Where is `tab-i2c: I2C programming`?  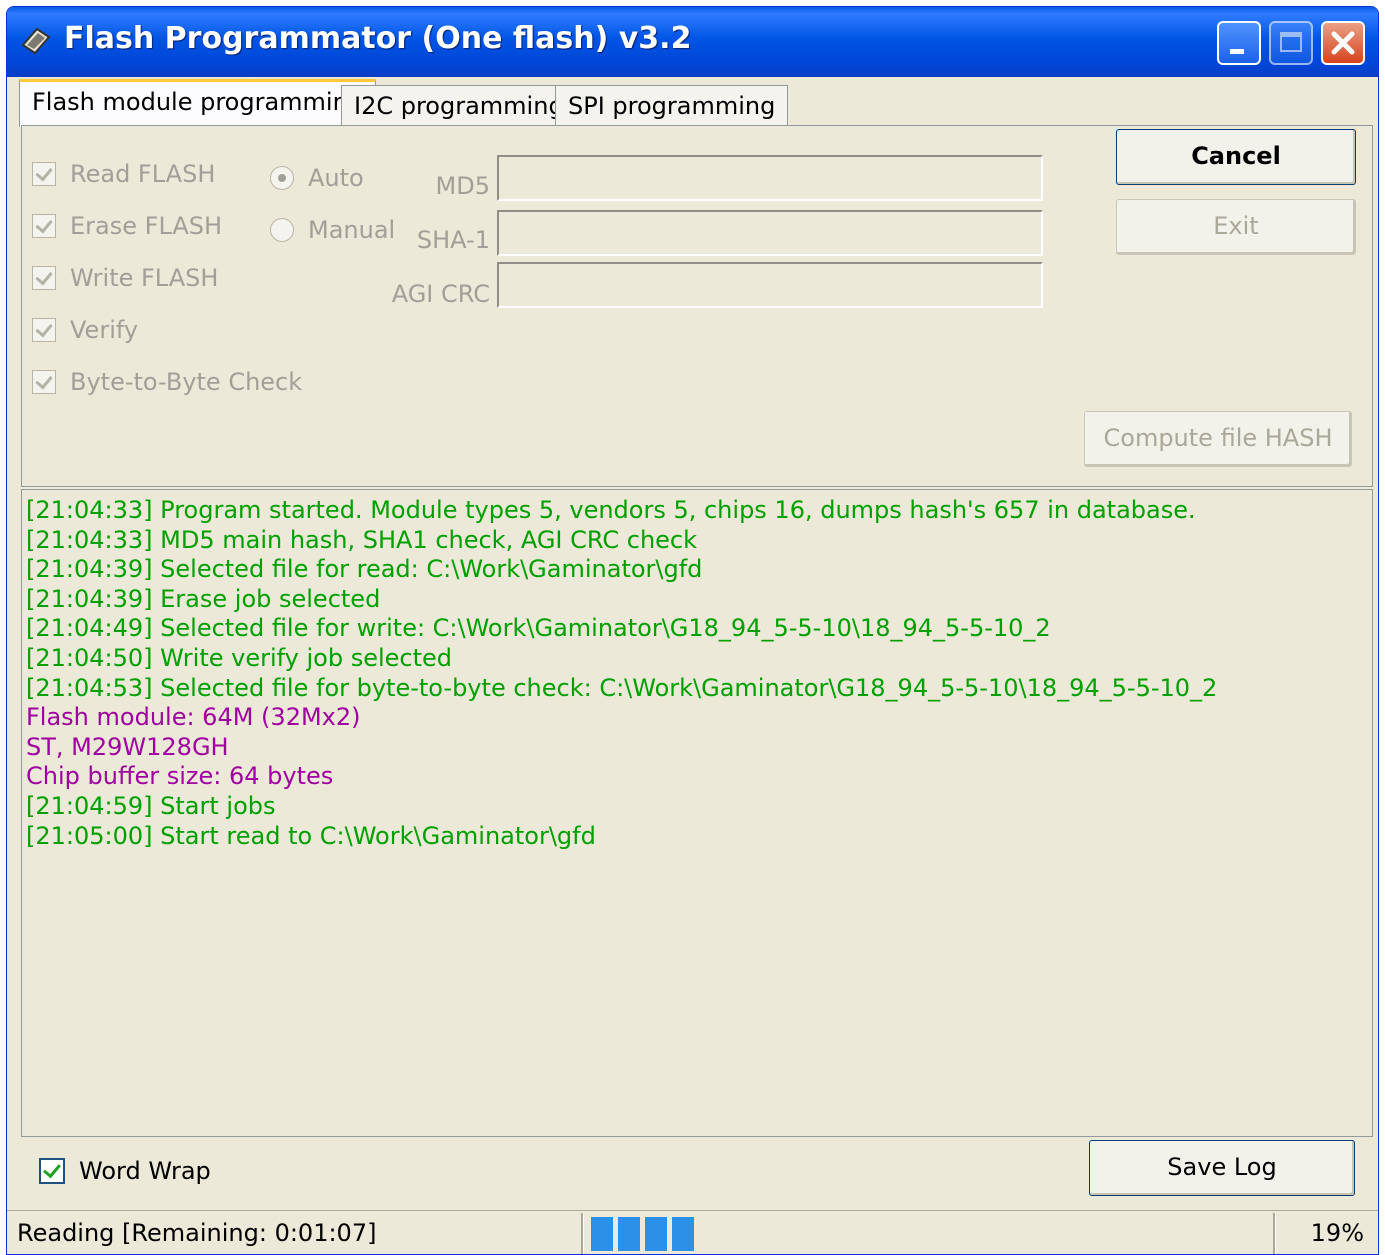
tab-i2c: I2C programming is located at coordinates (459, 105).